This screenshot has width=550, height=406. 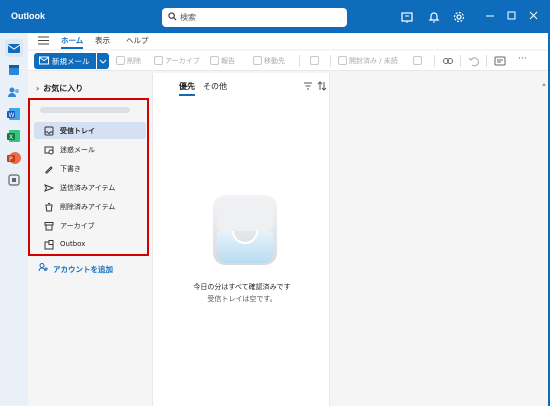 I want to click on folder-drafts: 下書き, so click(x=90, y=168).